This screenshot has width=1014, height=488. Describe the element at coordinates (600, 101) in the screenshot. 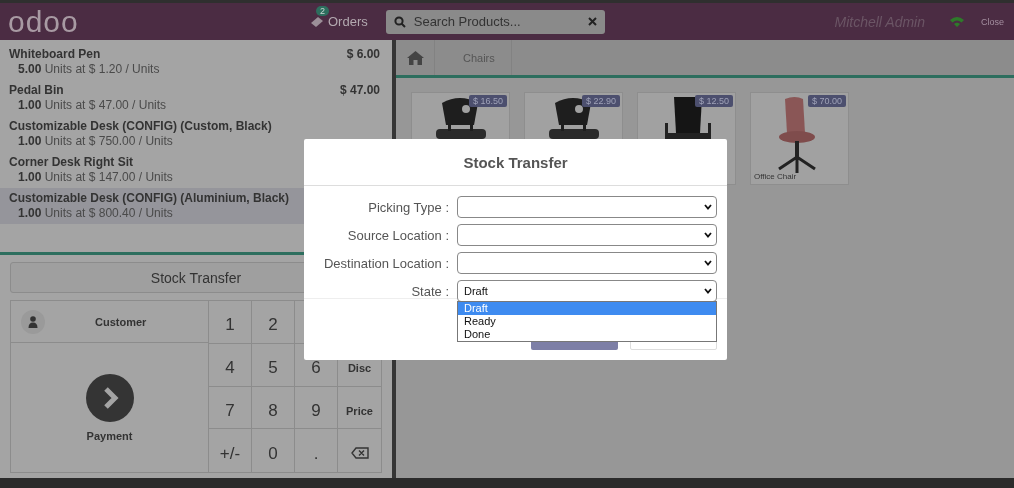

I see `price-tag: $ 22.90` at that location.